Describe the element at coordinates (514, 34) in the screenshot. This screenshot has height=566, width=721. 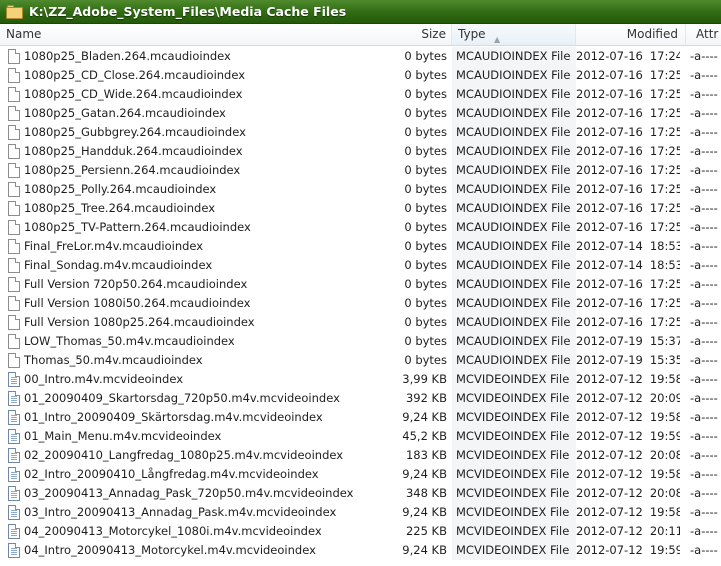
I see `column-header-type: Type ▲` at that location.